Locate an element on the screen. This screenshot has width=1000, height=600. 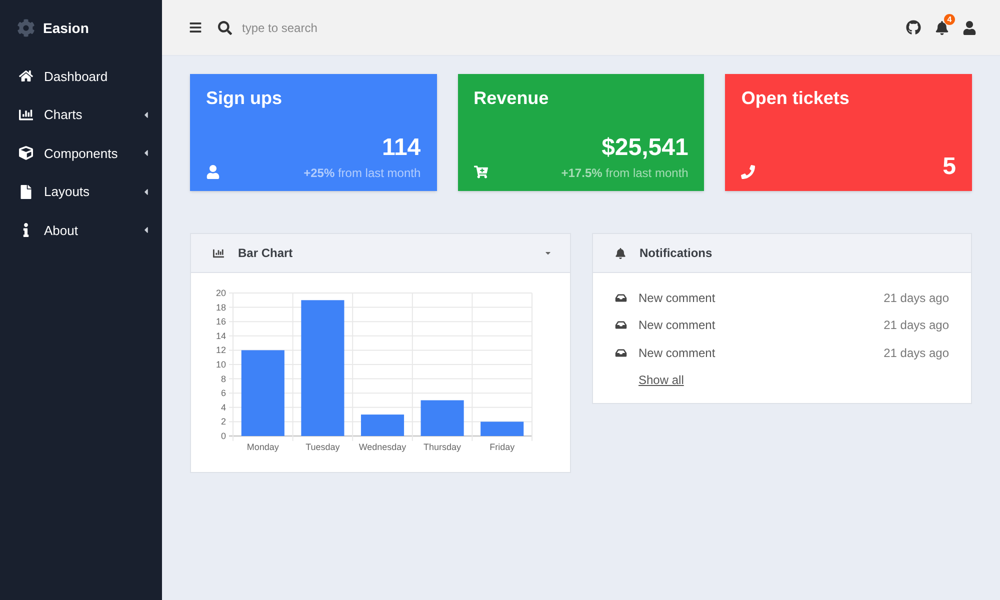
caret-down-icon is located at coordinates (548, 253).